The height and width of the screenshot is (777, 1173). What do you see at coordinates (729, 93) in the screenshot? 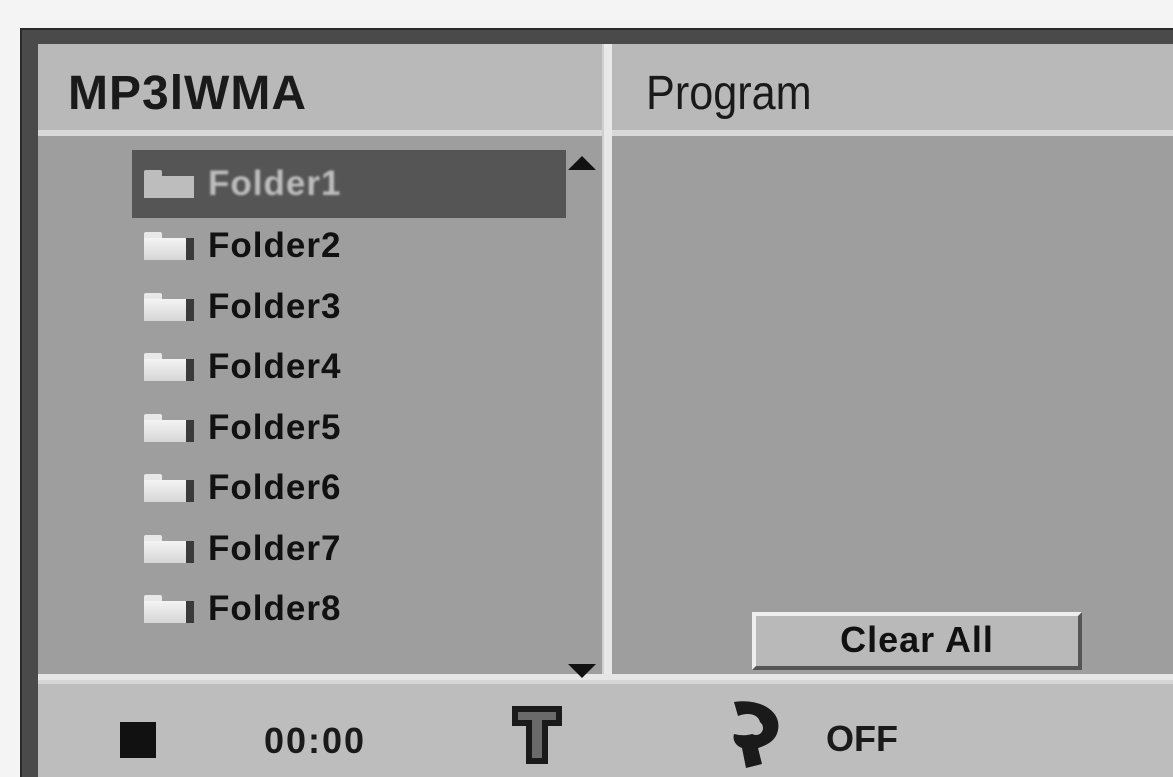
I see `program-title: Program` at bounding box center [729, 93].